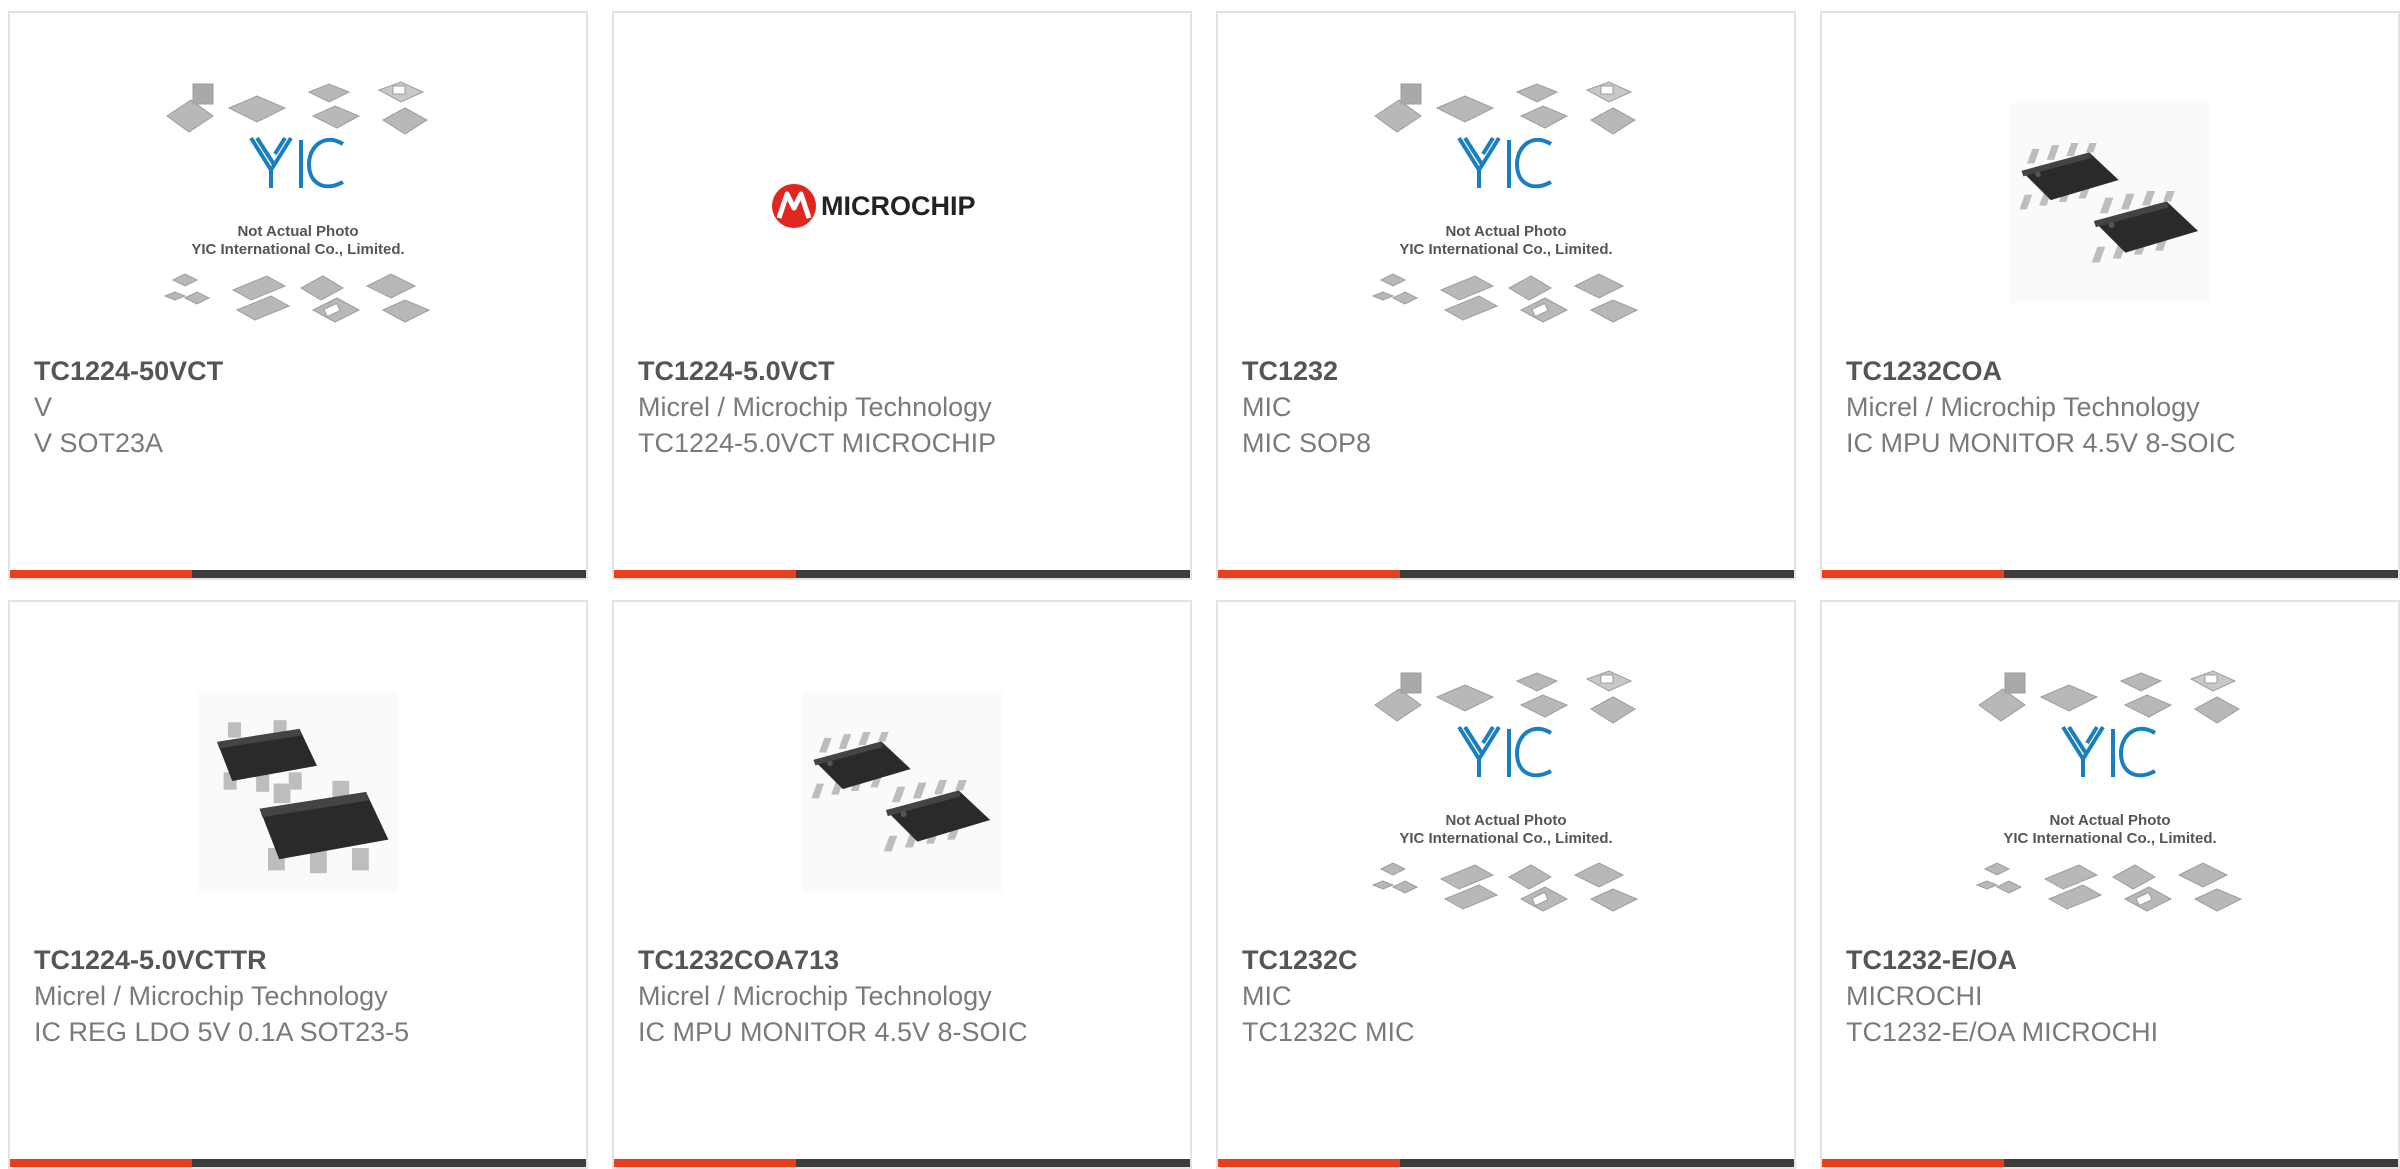 Image resolution: width=2400 pixels, height=1169 pixels. Describe the element at coordinates (2112, 960) in the screenshot. I see `part-number: TC1232-E/OA` at that location.